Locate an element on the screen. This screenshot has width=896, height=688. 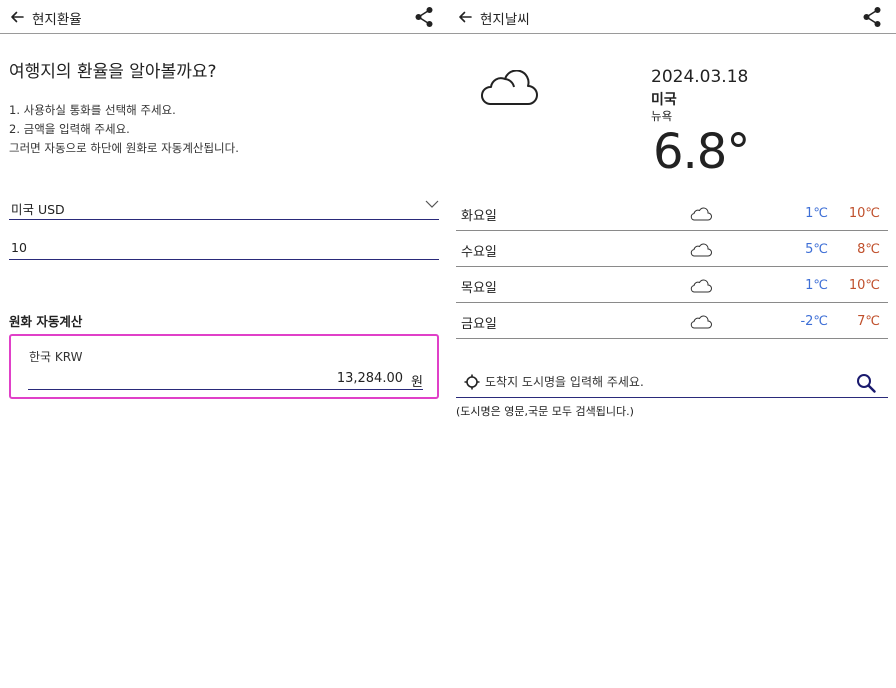
currency-select-value: 미국 USD is located at coordinates (38, 209).